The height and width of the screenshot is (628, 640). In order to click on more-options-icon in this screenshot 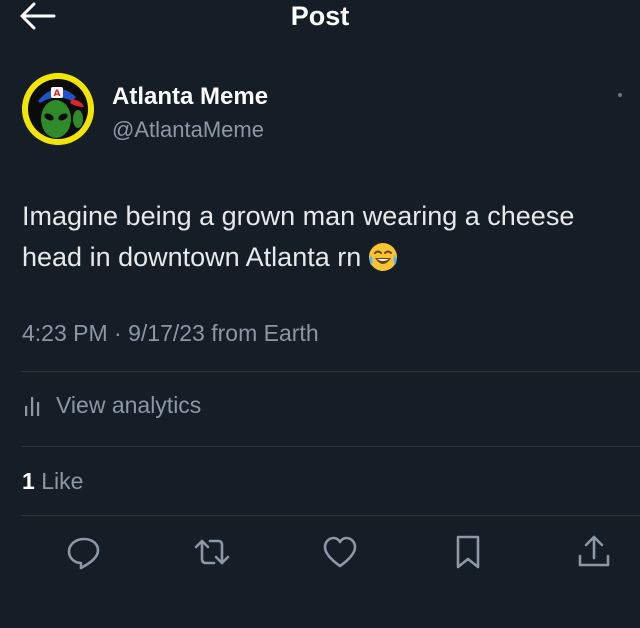, I will do `click(620, 95)`.